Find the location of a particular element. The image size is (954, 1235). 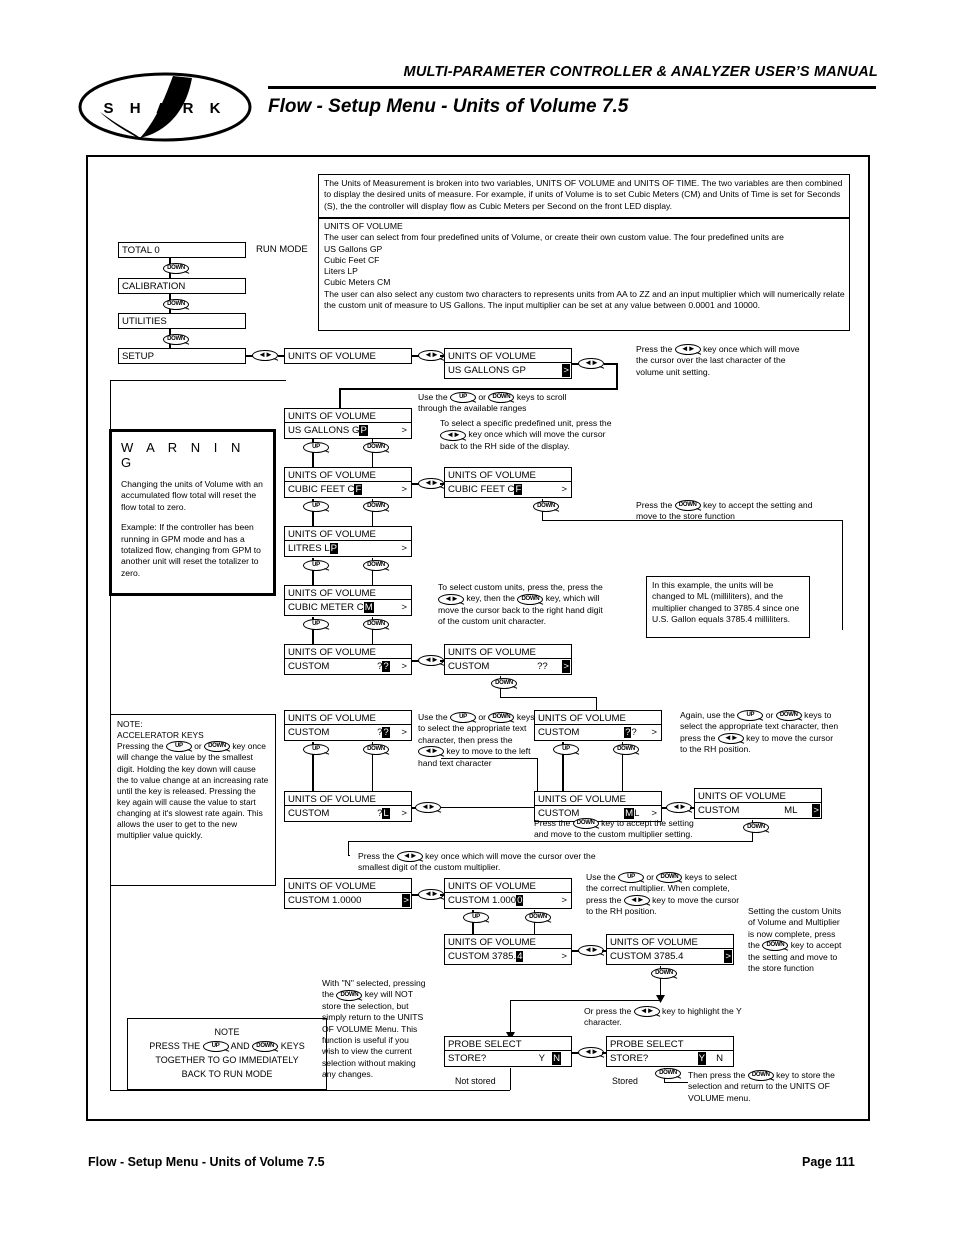

cursor-char: 4 is located at coordinates (520, 956).